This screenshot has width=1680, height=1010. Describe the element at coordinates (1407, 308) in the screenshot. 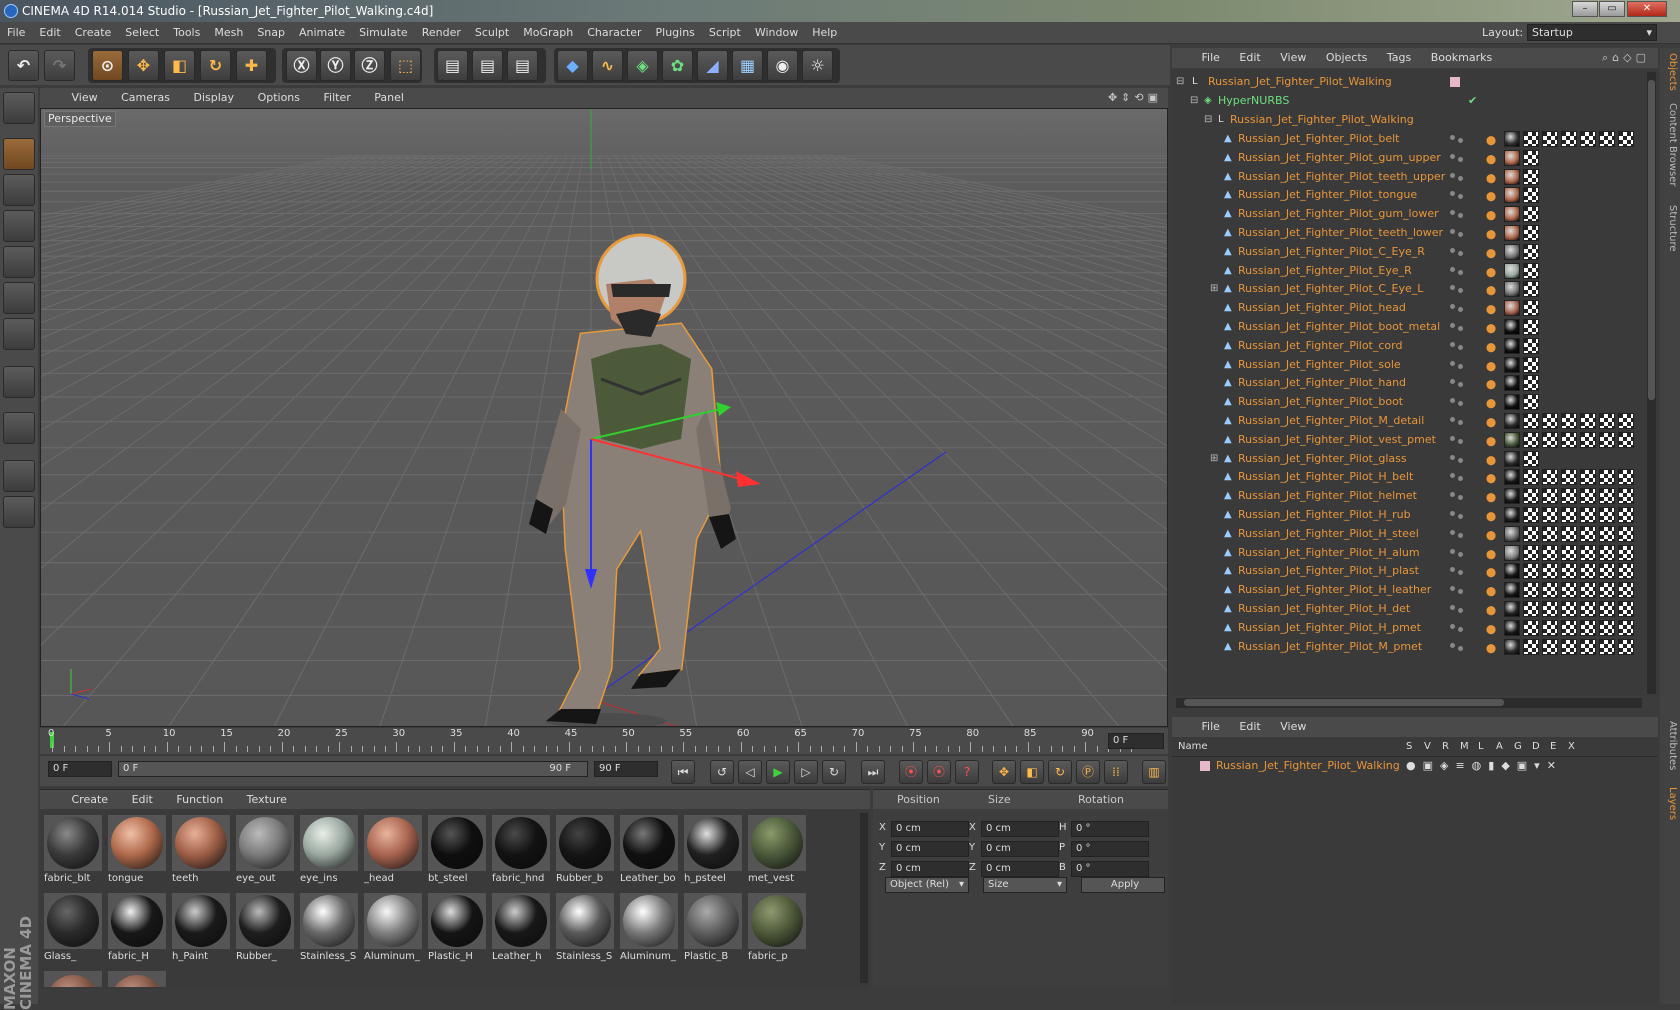

I see `object-row: ▲ Russian_Jet_Fighter_Pilot_head ⬤` at that location.